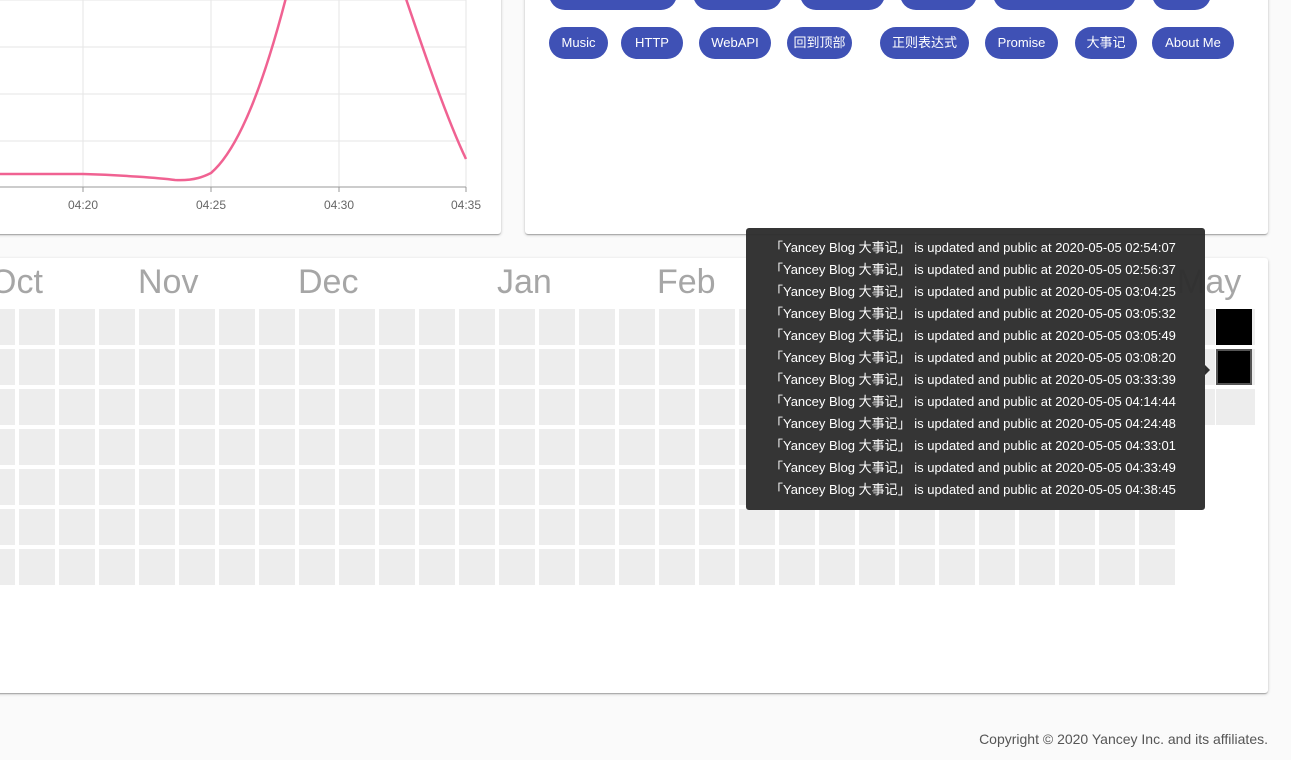 This screenshot has height=760, width=1291. Describe the element at coordinates (1021, 43) in the screenshot. I see `tag-promise: Promise` at that location.